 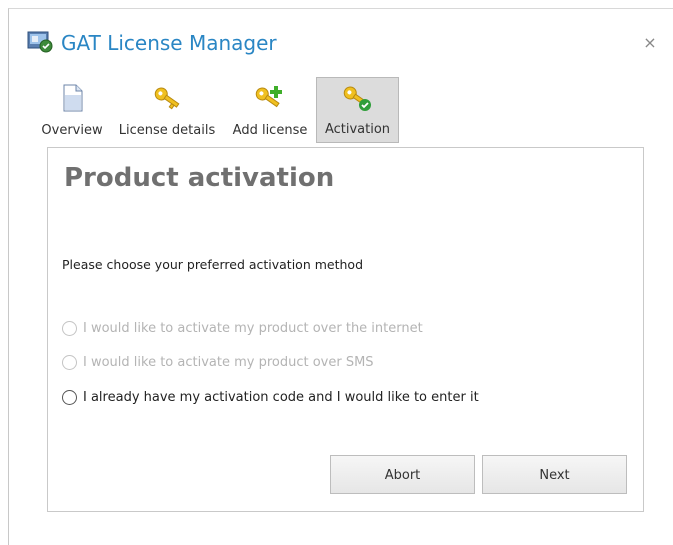 What do you see at coordinates (270, 130) in the screenshot?
I see `tab-add-license-label: Add license` at bounding box center [270, 130].